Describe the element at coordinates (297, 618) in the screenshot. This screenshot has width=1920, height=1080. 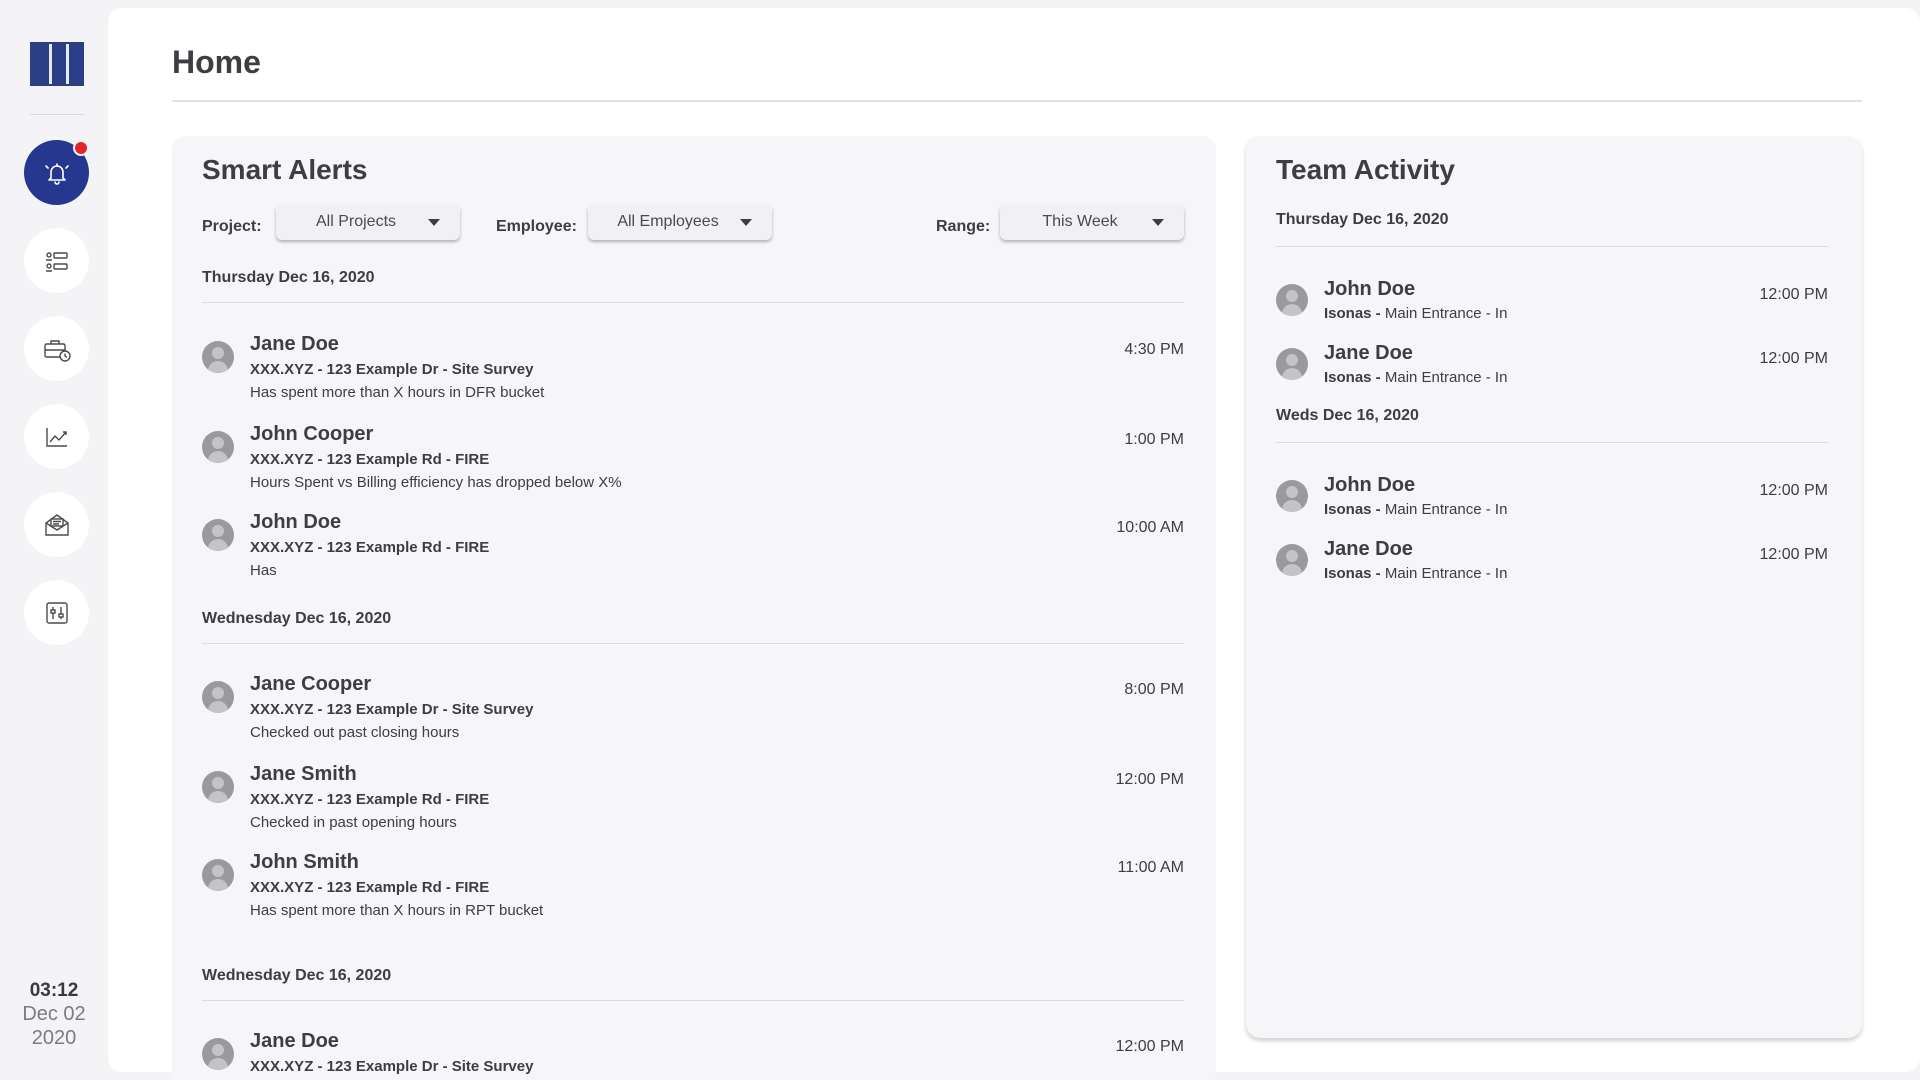
I see `alert-group-date: Wednesday Dec 16, 2020` at that location.